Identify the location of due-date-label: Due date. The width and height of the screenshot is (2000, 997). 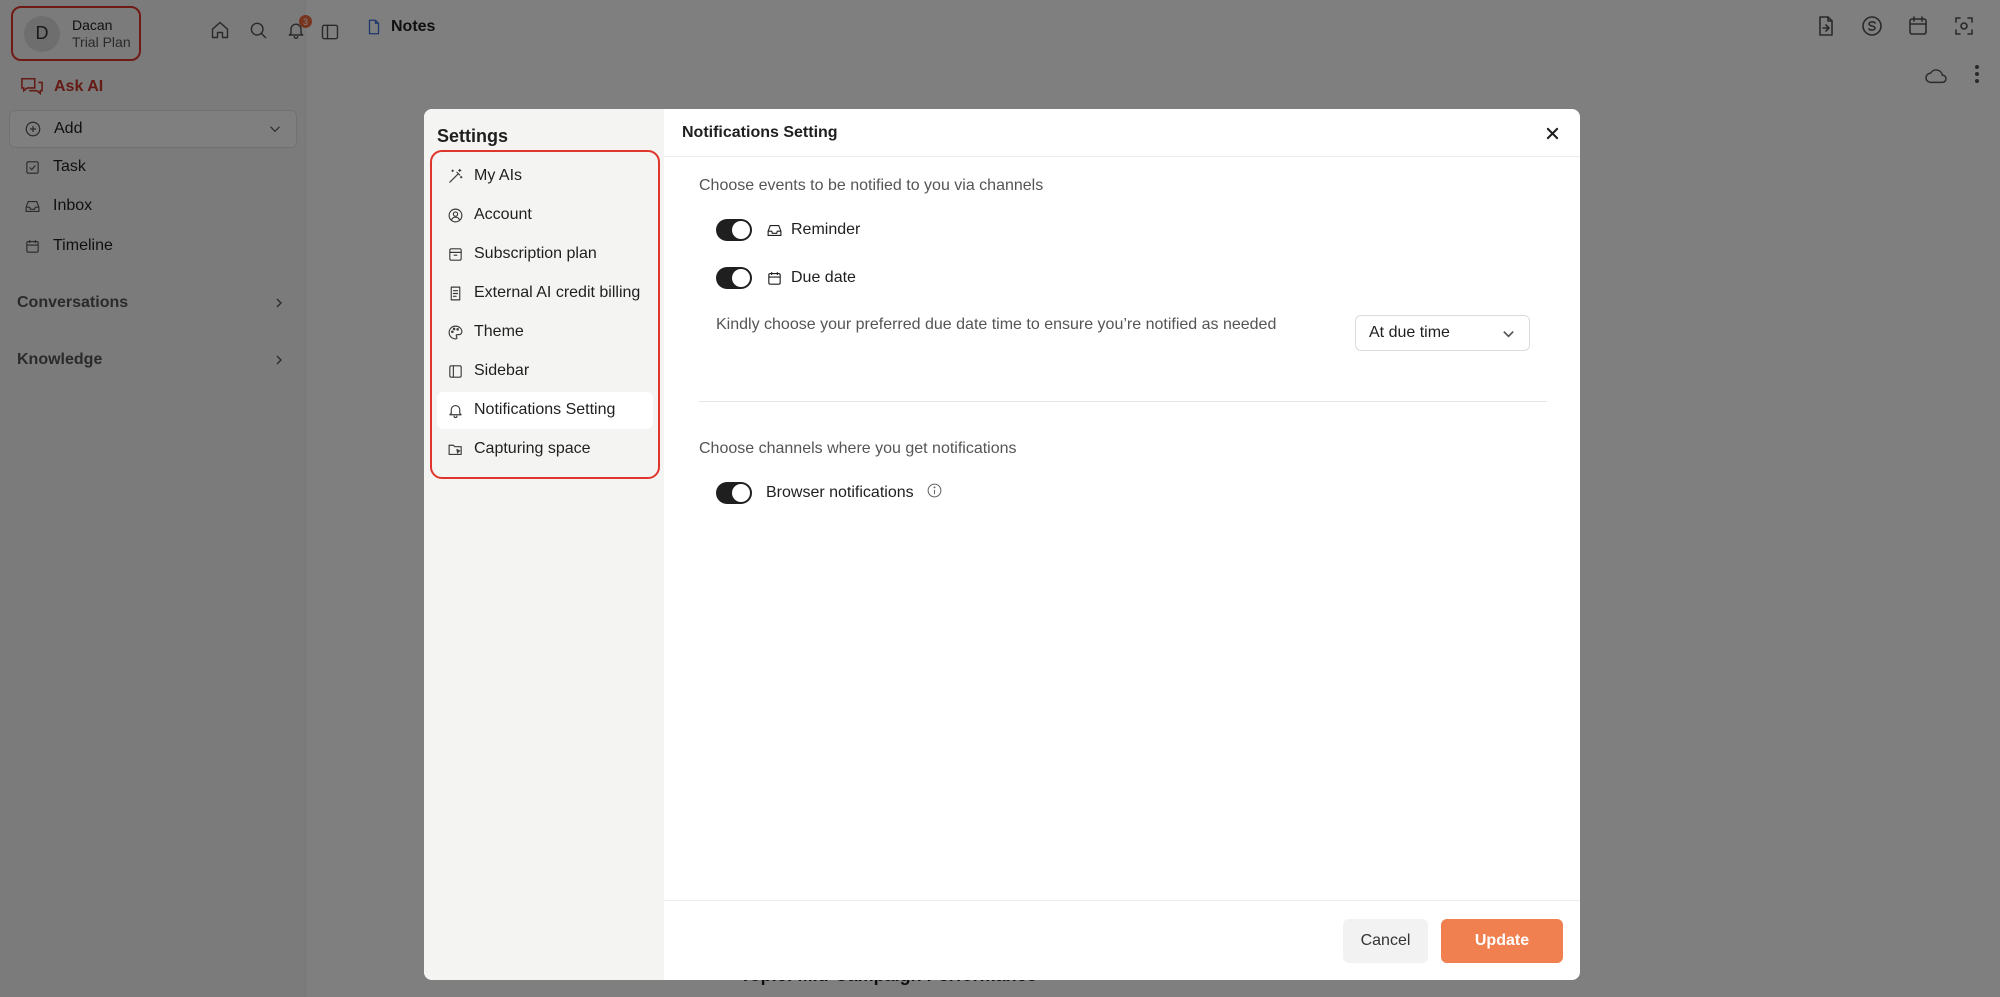
(823, 277).